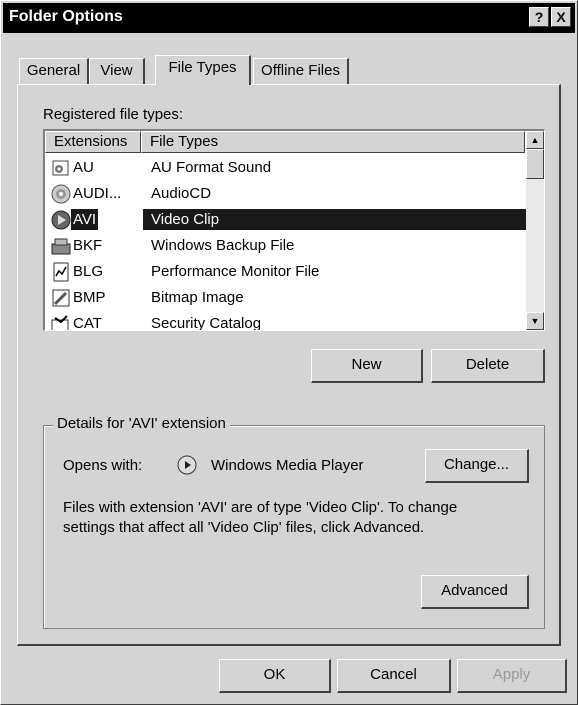  Describe the element at coordinates (61, 322) in the screenshot. I see `security-catalog-icon` at that location.